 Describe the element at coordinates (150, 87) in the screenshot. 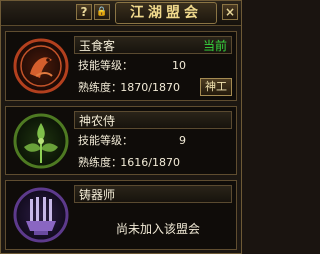

I see `proficiency-value: 1870/1870` at that location.